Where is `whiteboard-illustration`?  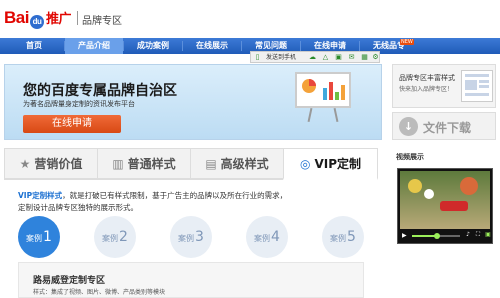
whiteboard-illustration is located at coordinates (325, 97).